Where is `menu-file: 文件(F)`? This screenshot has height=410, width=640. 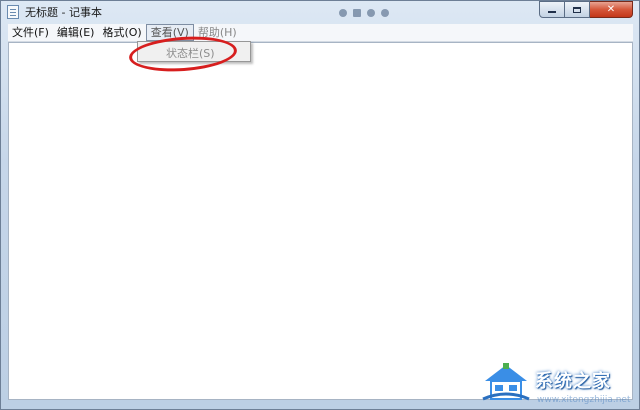 menu-file: 文件(F) is located at coordinates (30, 32).